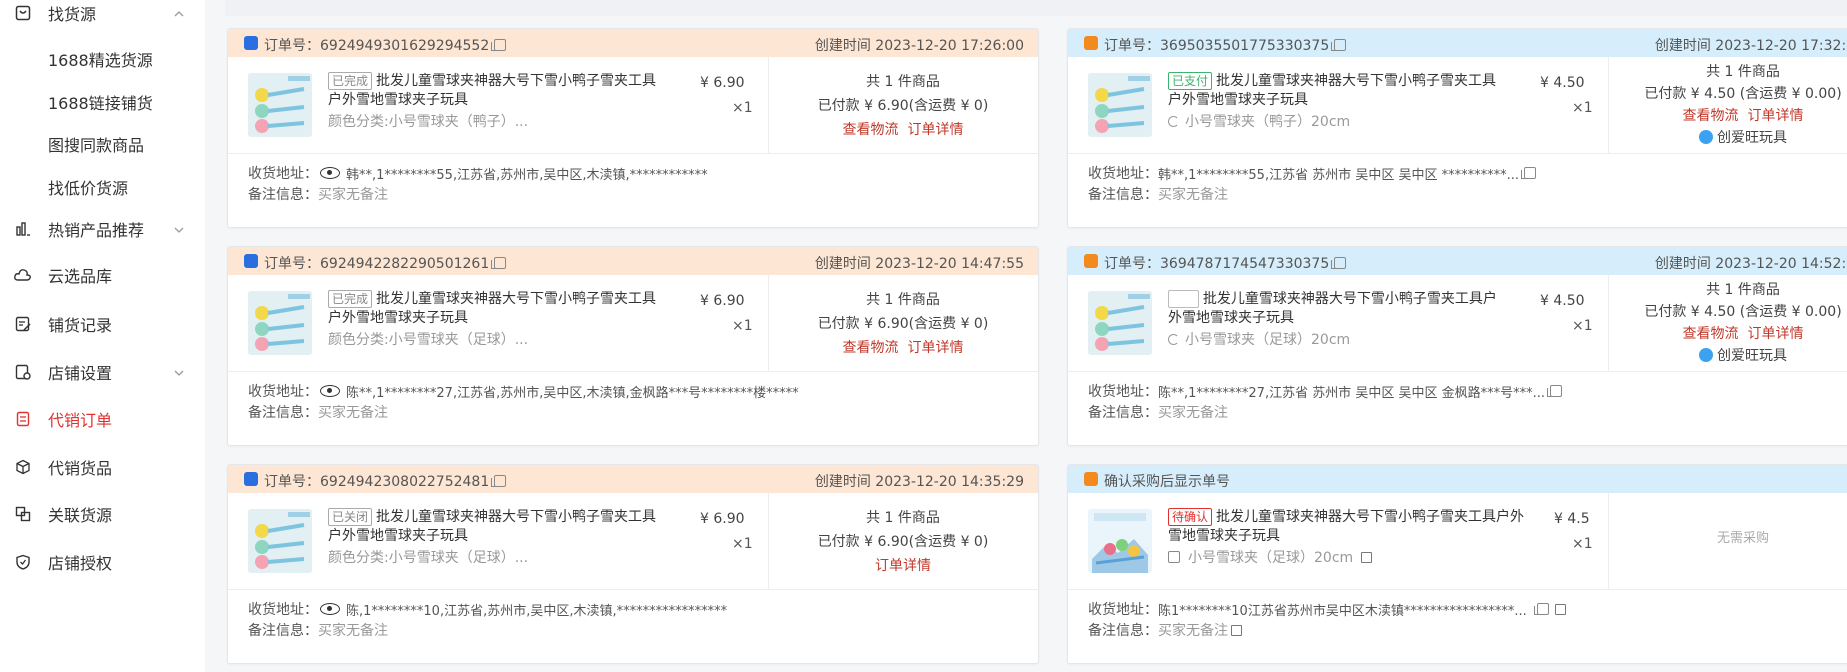 The width and height of the screenshot is (1847, 672). I want to click on order-actions: 查看物流 订单详情, so click(1727, 115).